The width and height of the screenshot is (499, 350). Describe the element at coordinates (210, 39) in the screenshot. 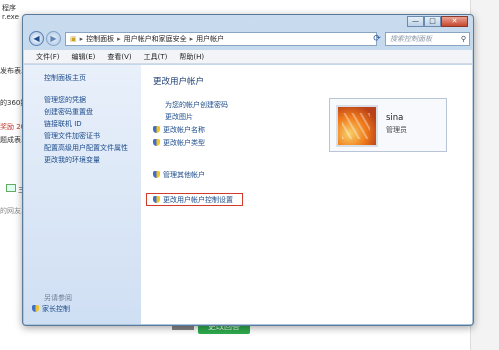

I see `breadcrumb-user-accounts: 用户帐户` at that location.